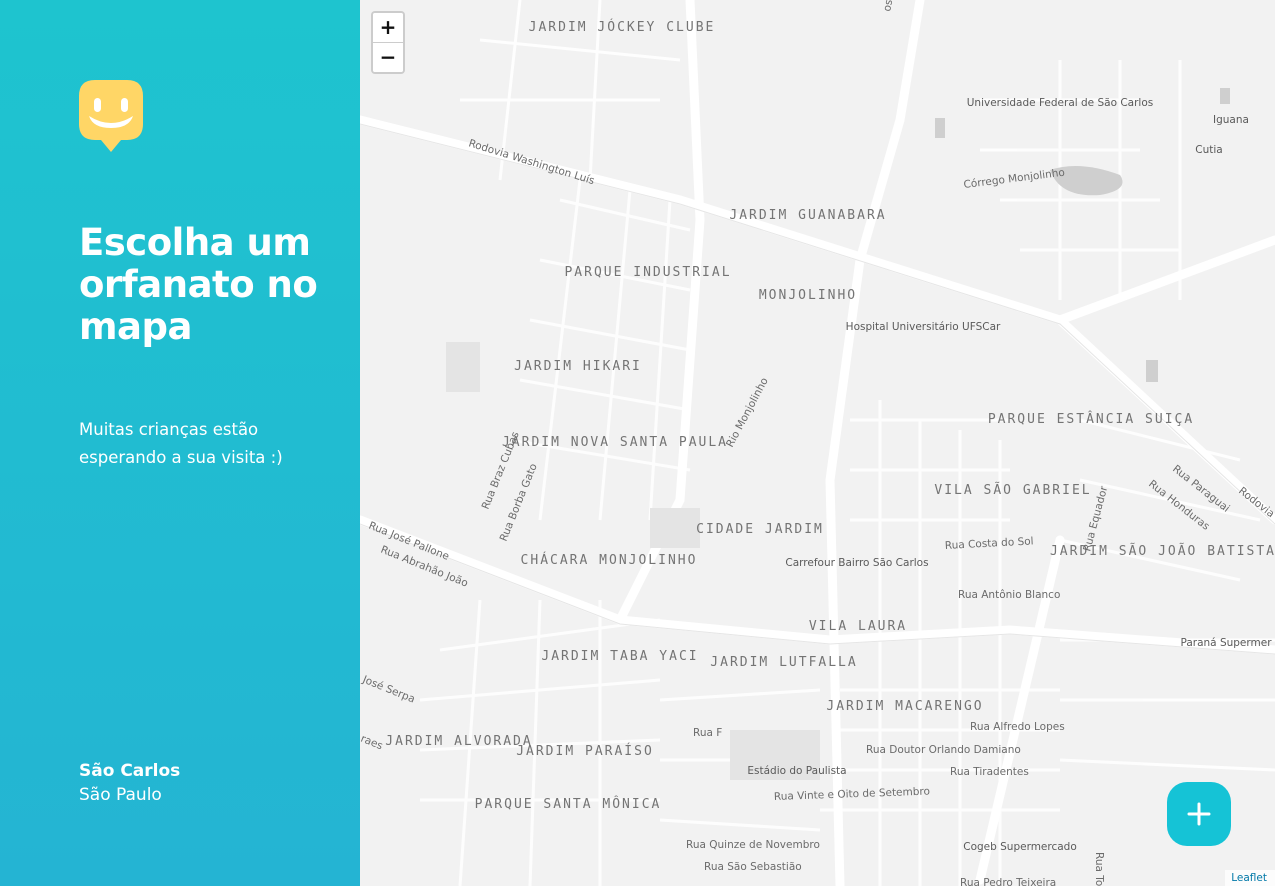  I want to click on road-label: Rua Totó, so click(1099, 869).